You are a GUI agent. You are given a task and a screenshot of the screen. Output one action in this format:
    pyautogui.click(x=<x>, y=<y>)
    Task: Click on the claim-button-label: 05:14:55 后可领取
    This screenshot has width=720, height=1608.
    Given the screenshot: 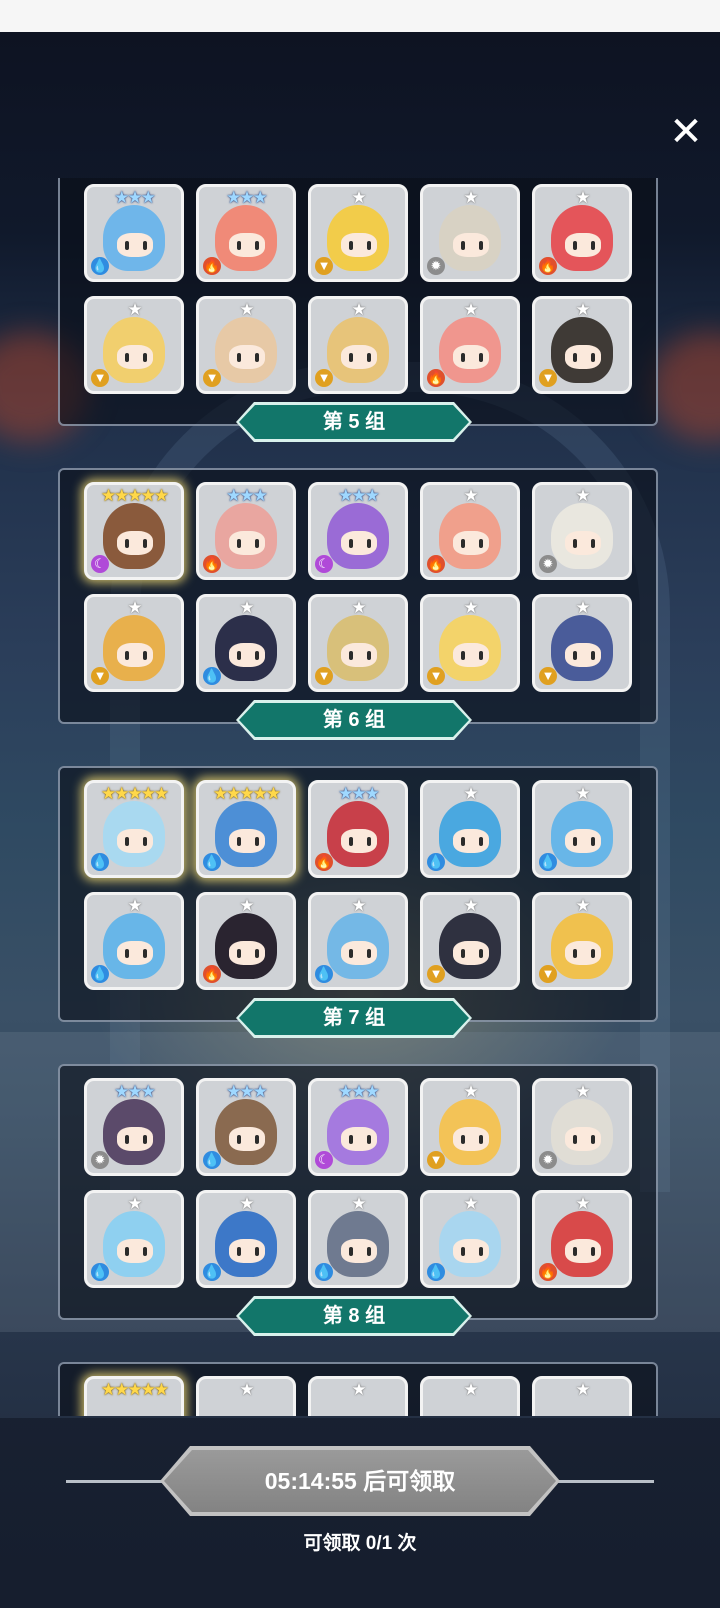 What is the action you would take?
    pyautogui.click(x=360, y=1481)
    